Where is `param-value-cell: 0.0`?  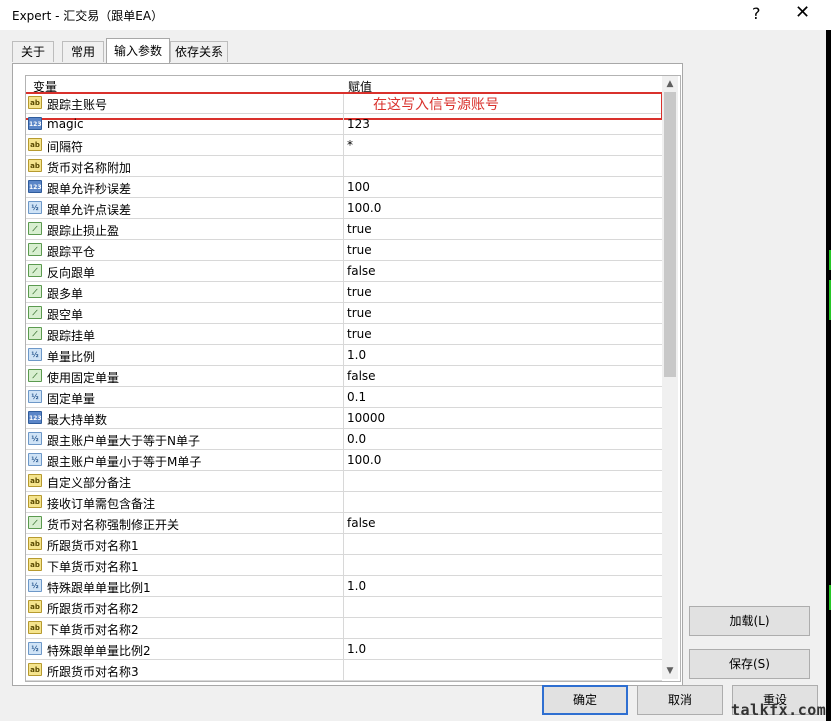 param-value-cell: 0.0 is located at coordinates (503, 439).